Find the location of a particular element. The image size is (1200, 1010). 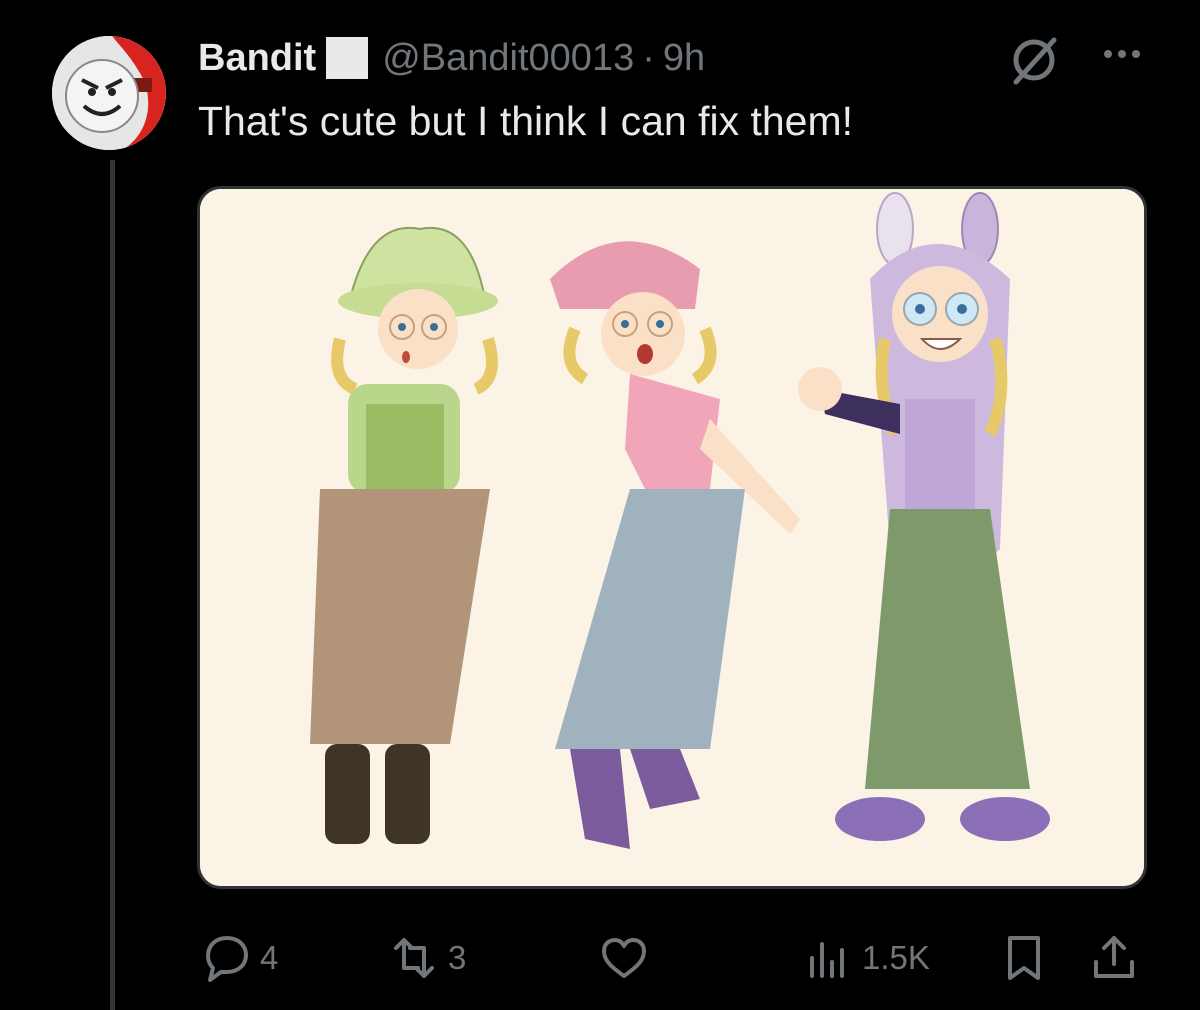

grok-button is located at coordinates (1034, 60).